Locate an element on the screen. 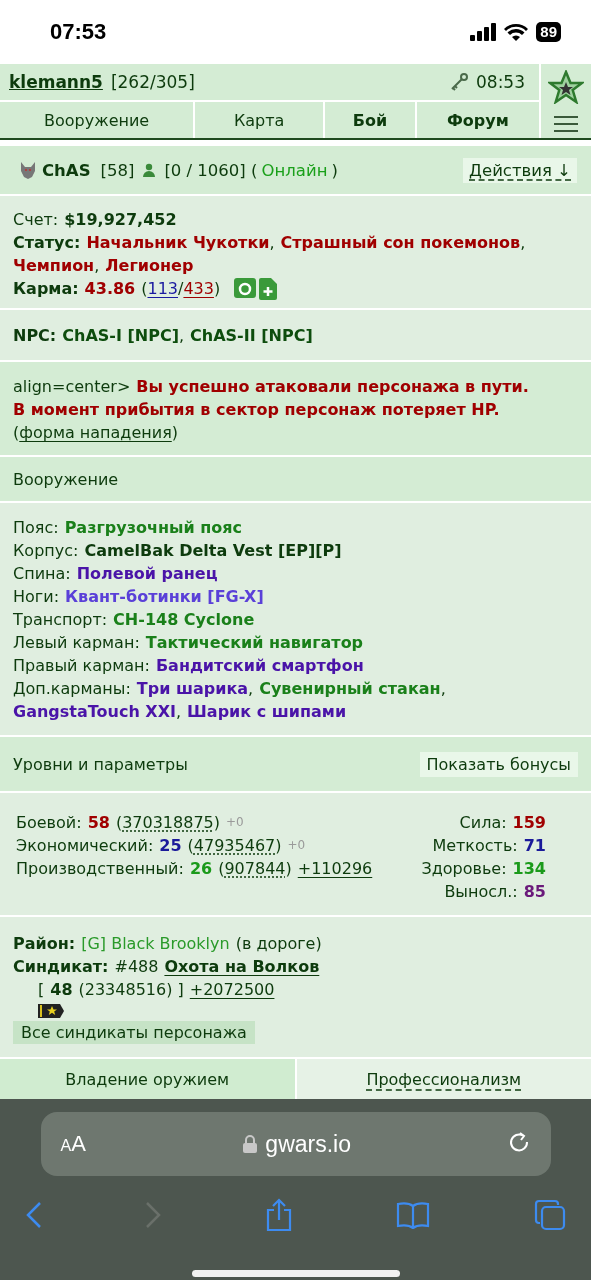  nav-tab: Бой is located at coordinates (370, 120).